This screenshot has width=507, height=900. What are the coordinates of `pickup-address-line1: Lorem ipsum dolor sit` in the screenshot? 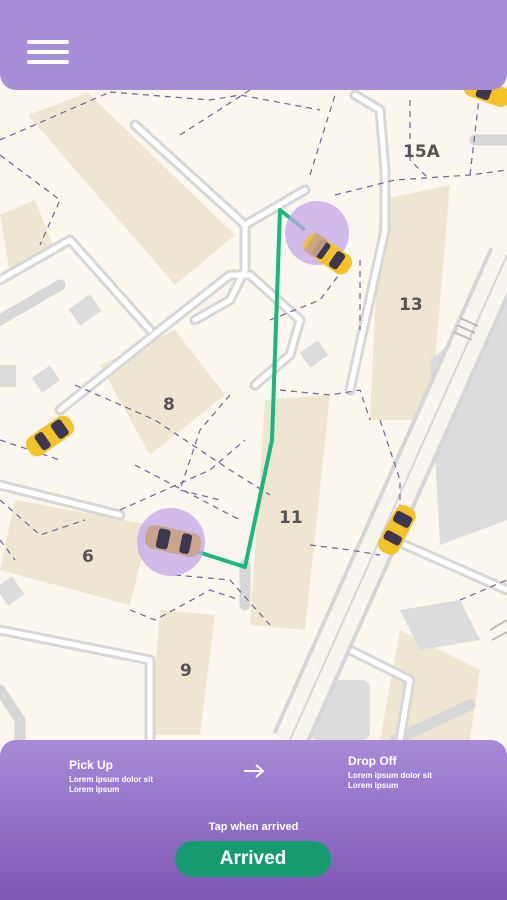 It's located at (111, 779).